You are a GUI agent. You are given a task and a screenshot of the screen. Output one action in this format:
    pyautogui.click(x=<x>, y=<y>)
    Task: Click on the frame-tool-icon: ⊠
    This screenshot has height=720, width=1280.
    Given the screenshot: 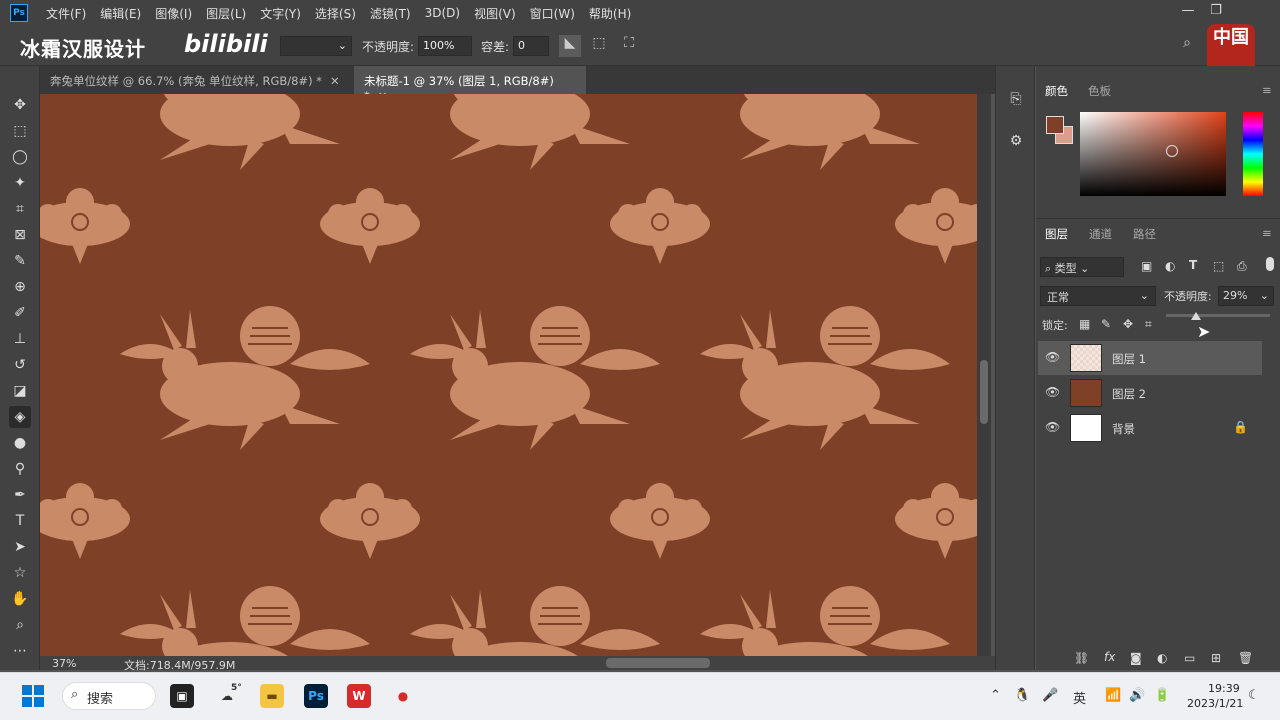 What is the action you would take?
    pyautogui.click(x=20, y=235)
    